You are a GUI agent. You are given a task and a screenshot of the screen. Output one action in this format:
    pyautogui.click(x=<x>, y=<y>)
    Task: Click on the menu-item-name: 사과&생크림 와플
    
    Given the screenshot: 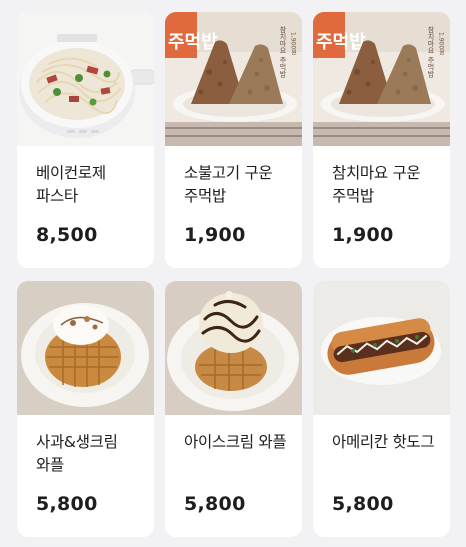 What is the action you would take?
    pyautogui.click(x=77, y=453)
    